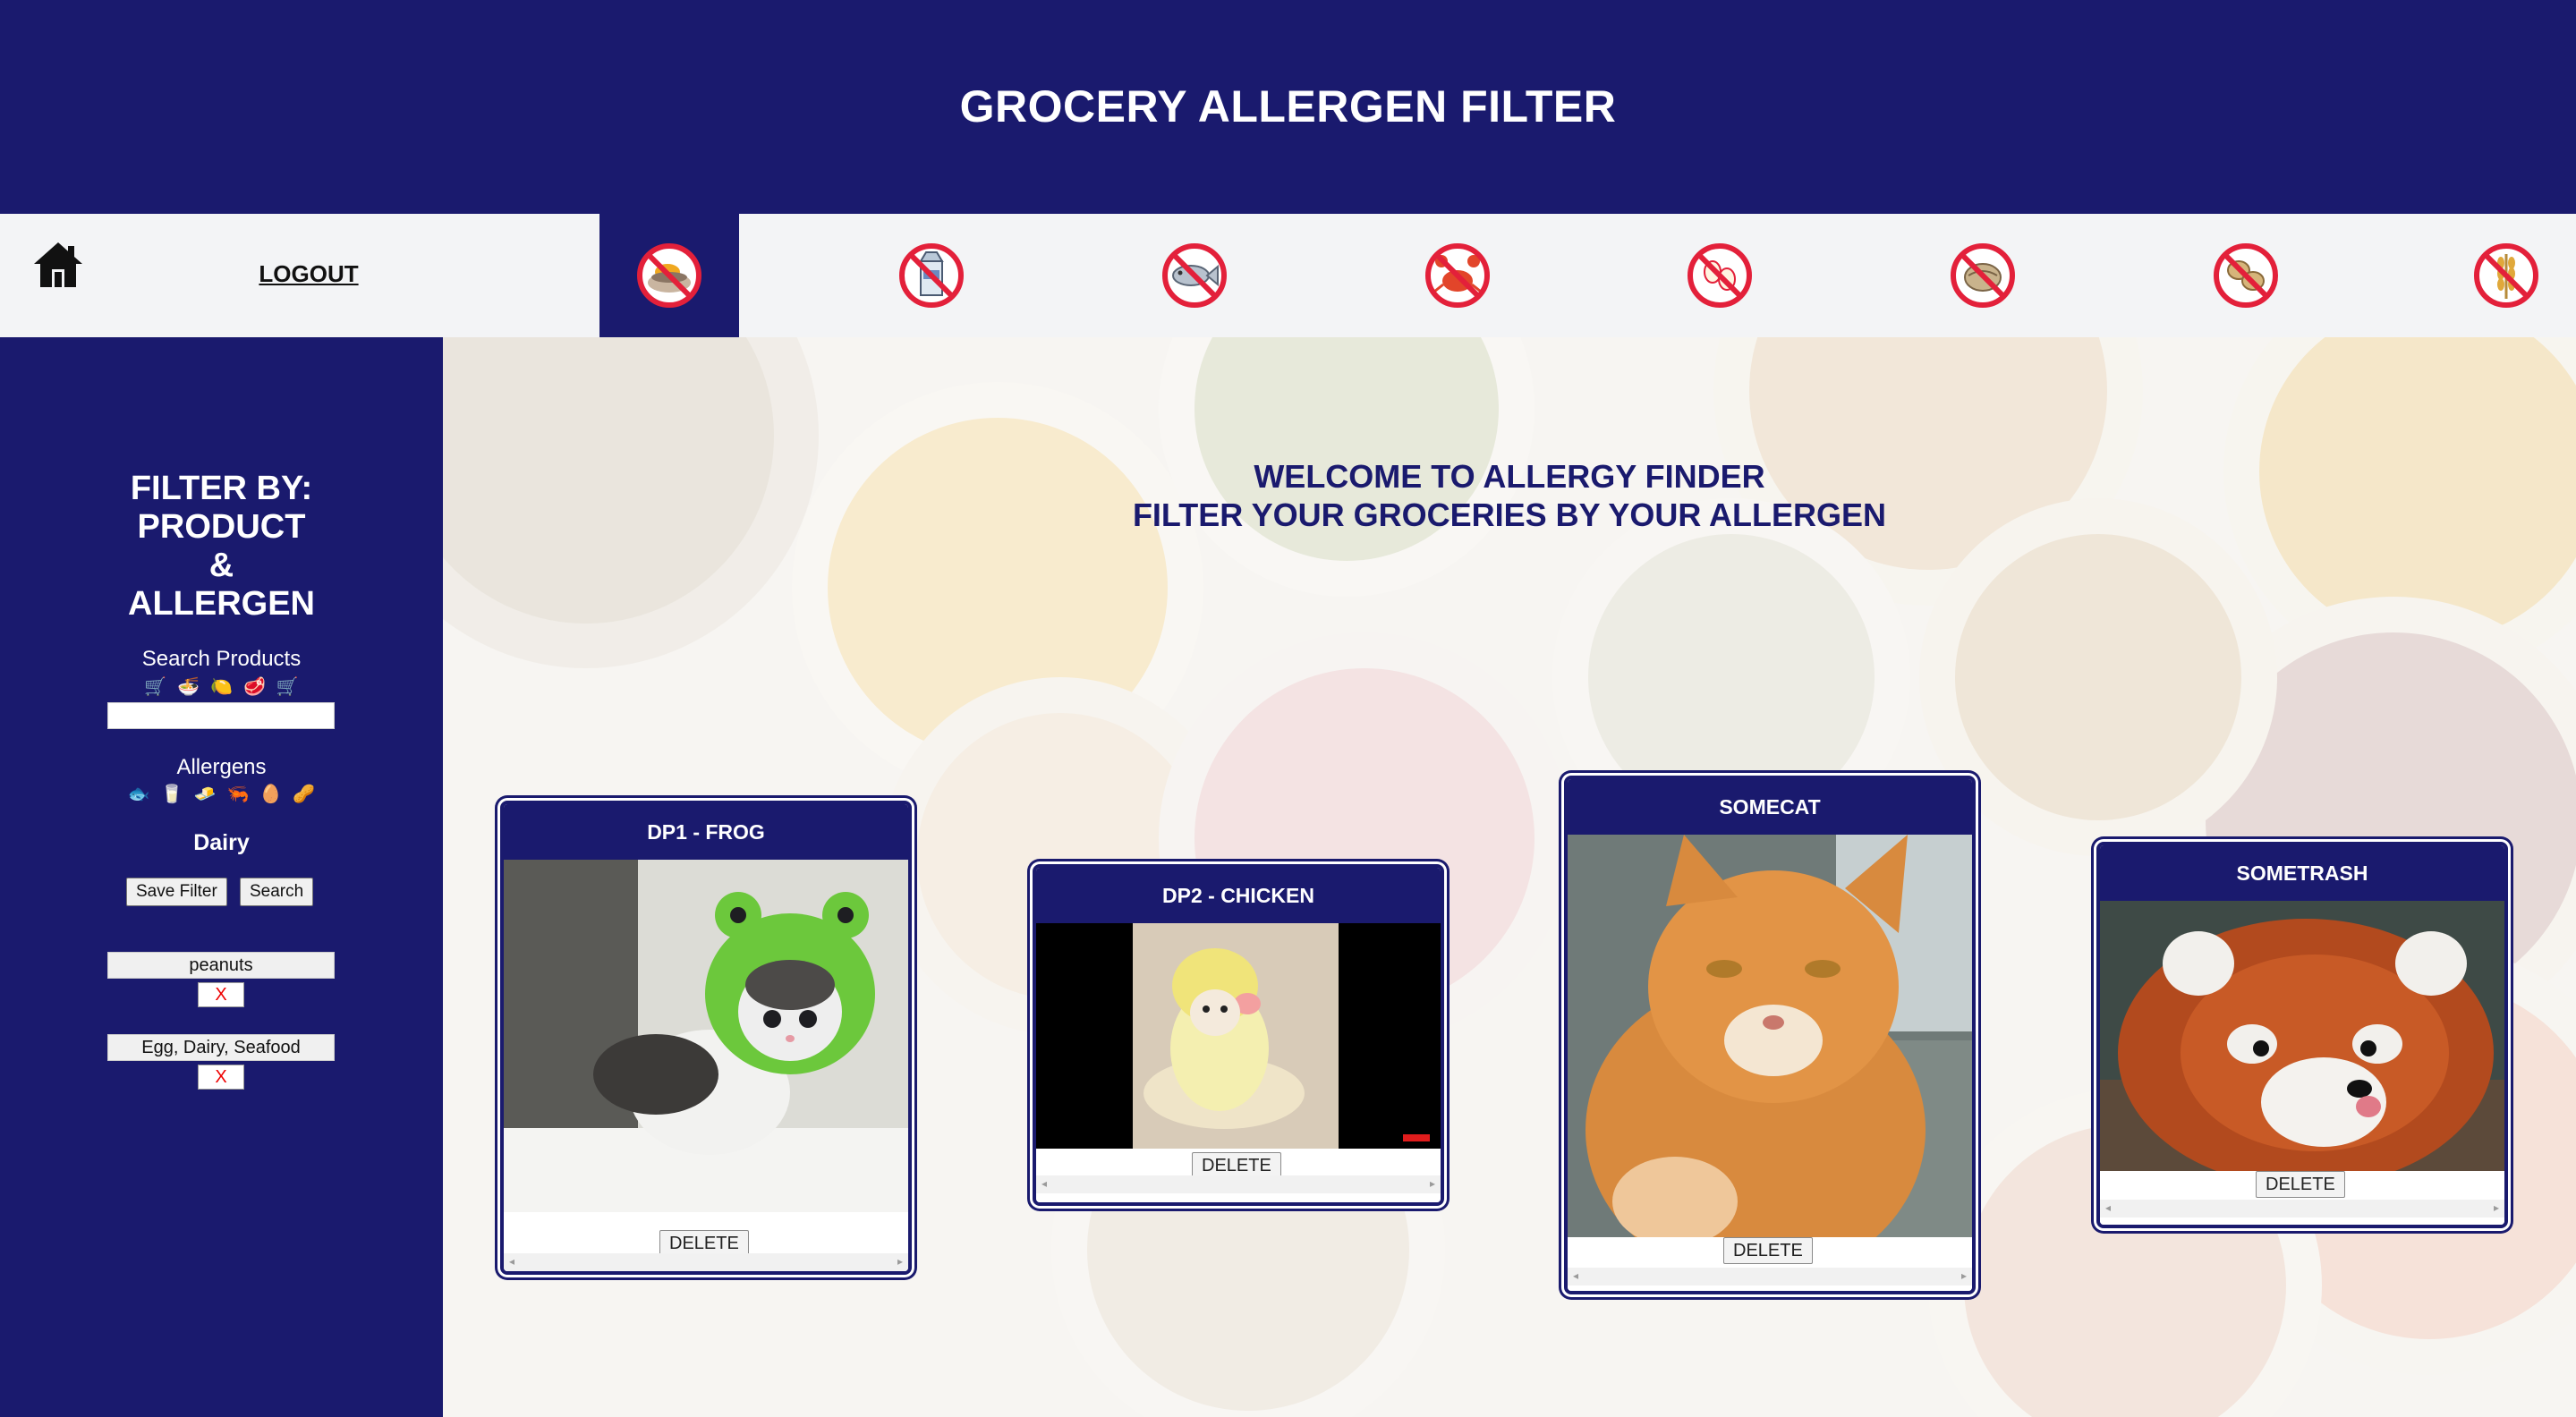 The height and width of the screenshot is (1417, 2576). I want to click on card-title: SOMETRASH, so click(2302, 873).